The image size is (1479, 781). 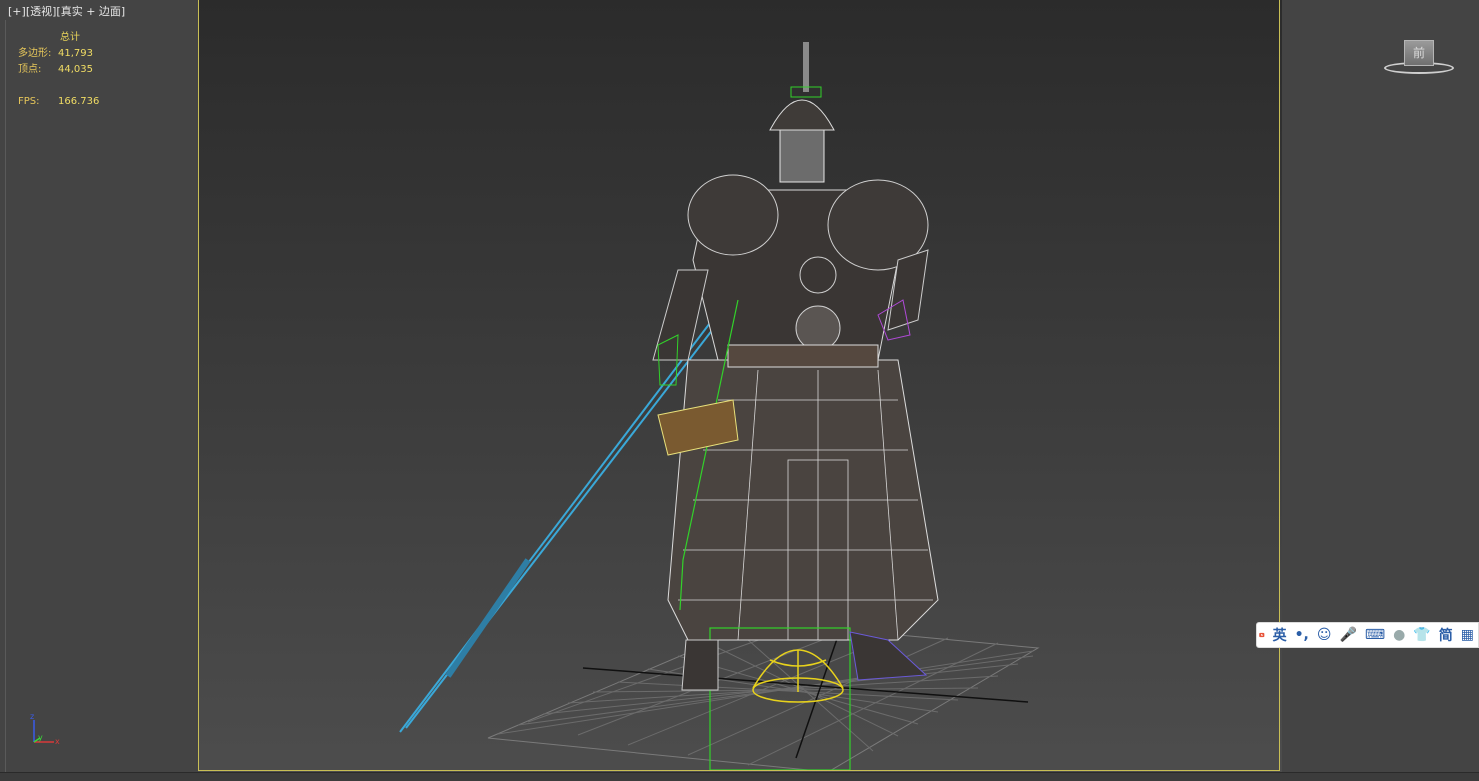 I want to click on axis-x-label: x, so click(x=57, y=741).